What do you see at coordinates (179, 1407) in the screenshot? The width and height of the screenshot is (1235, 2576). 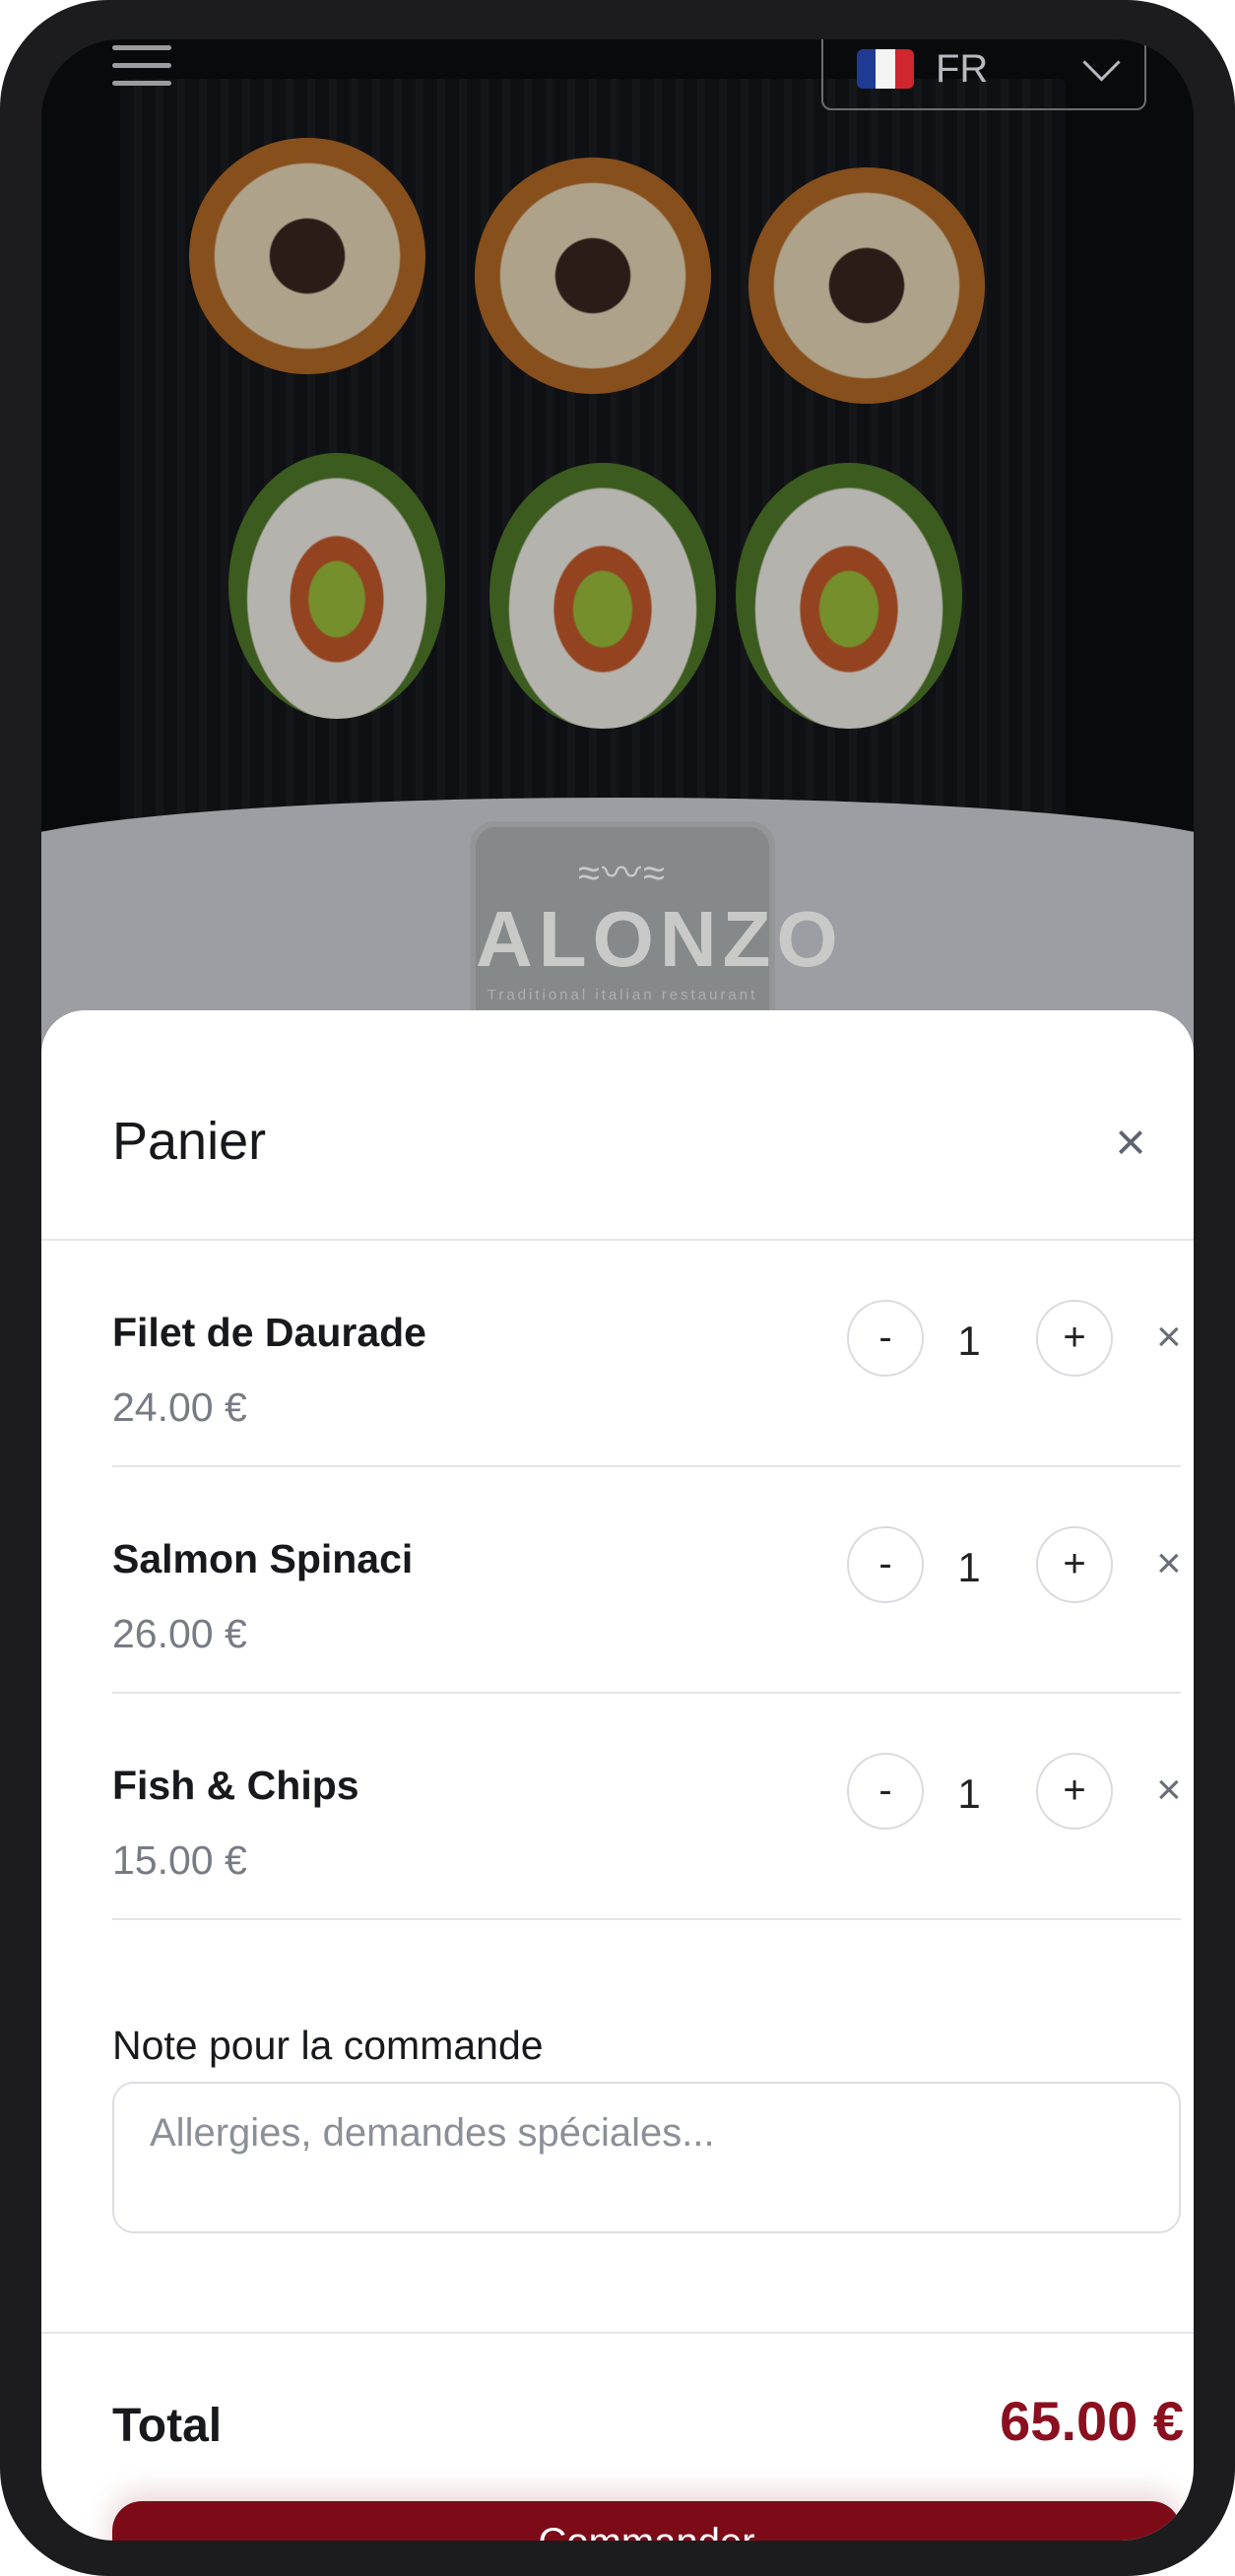 I see `item-price: 24.00 €` at bounding box center [179, 1407].